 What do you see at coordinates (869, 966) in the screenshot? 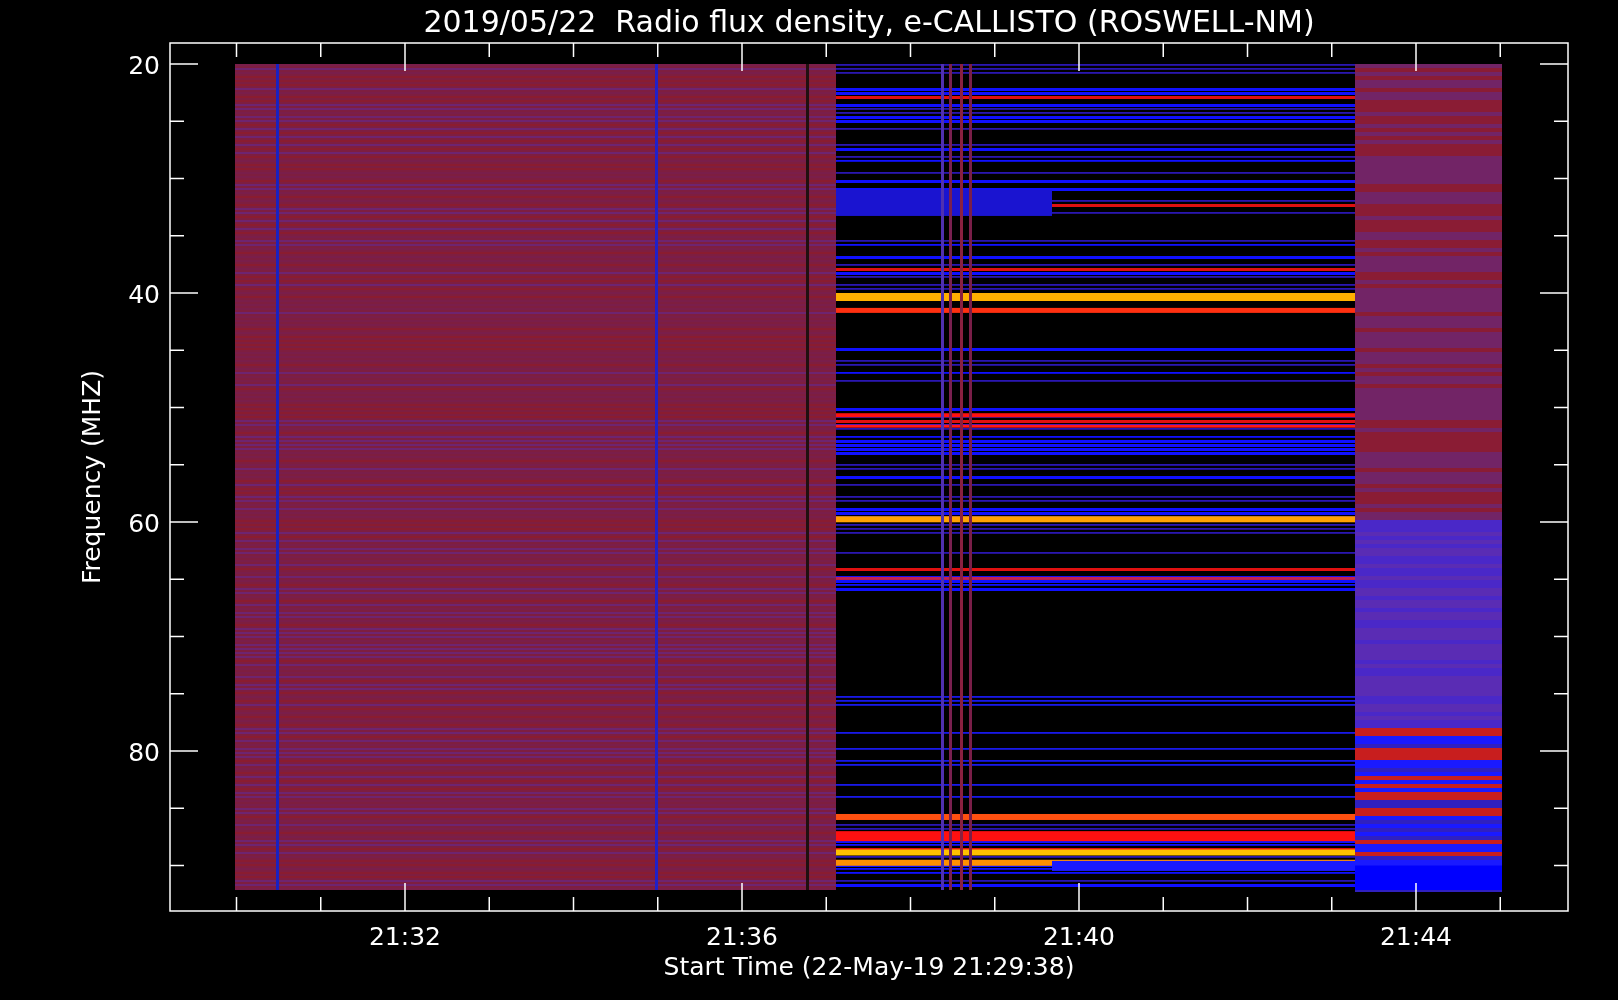
I see `x-axis-label: Start Time (22-May-19 21:29:38)` at bounding box center [869, 966].